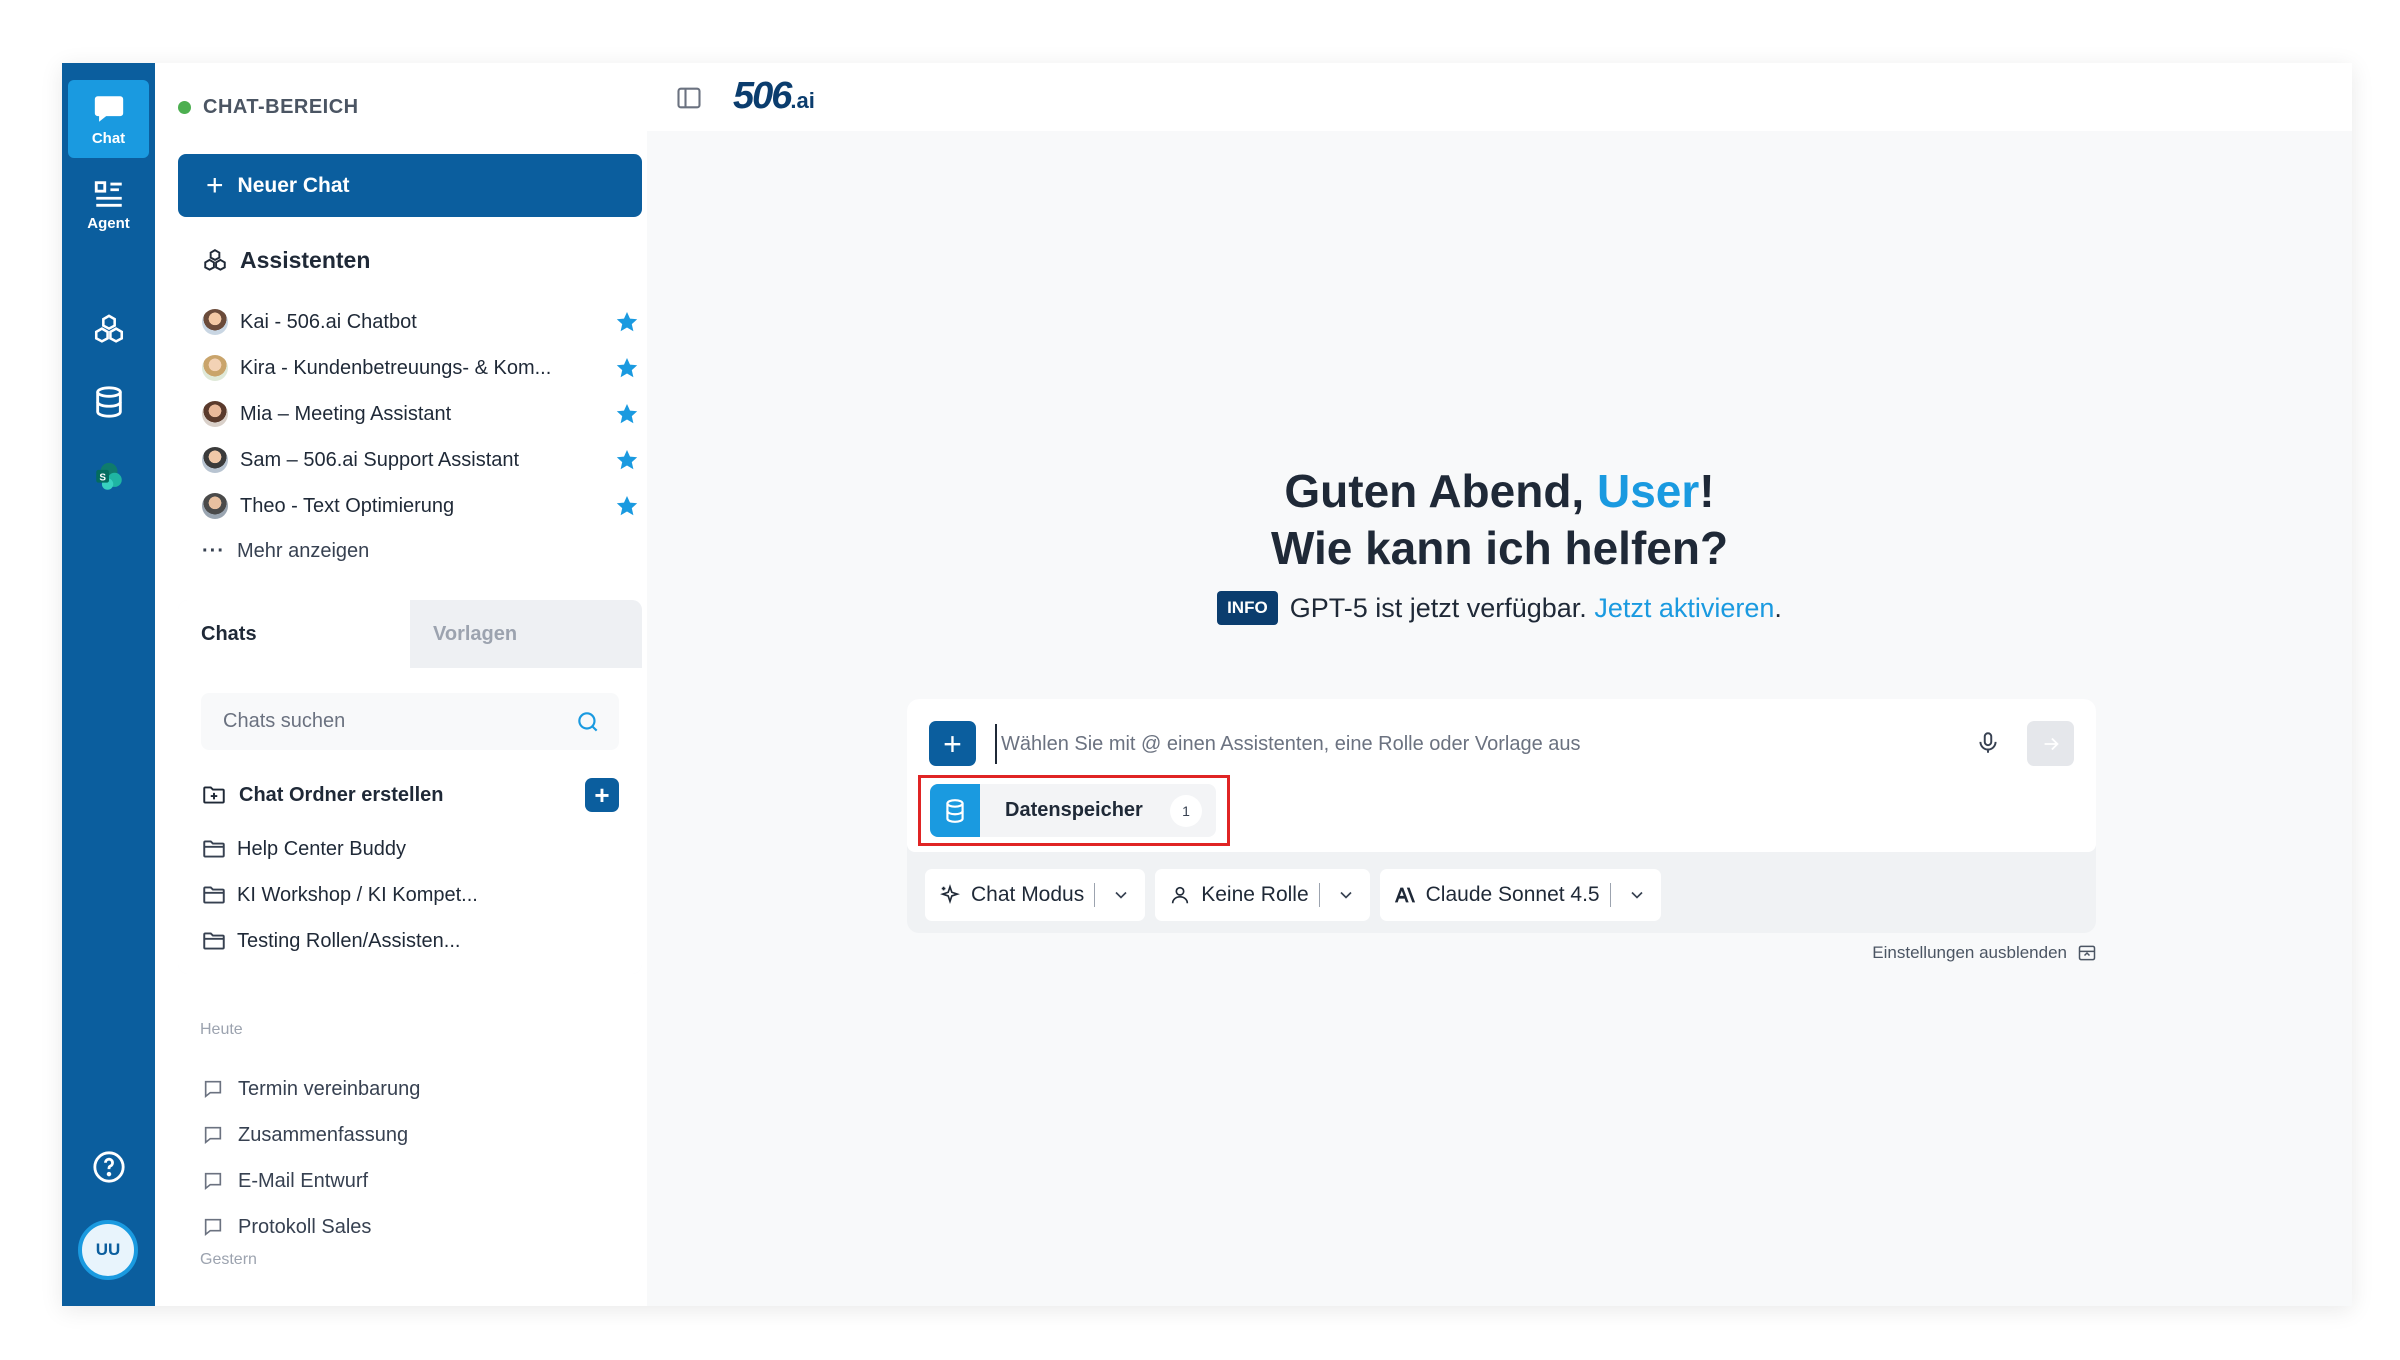 Image resolution: width=2400 pixels, height=1360 pixels. Describe the element at coordinates (184, 107) in the screenshot. I see `online-status-dot` at that location.